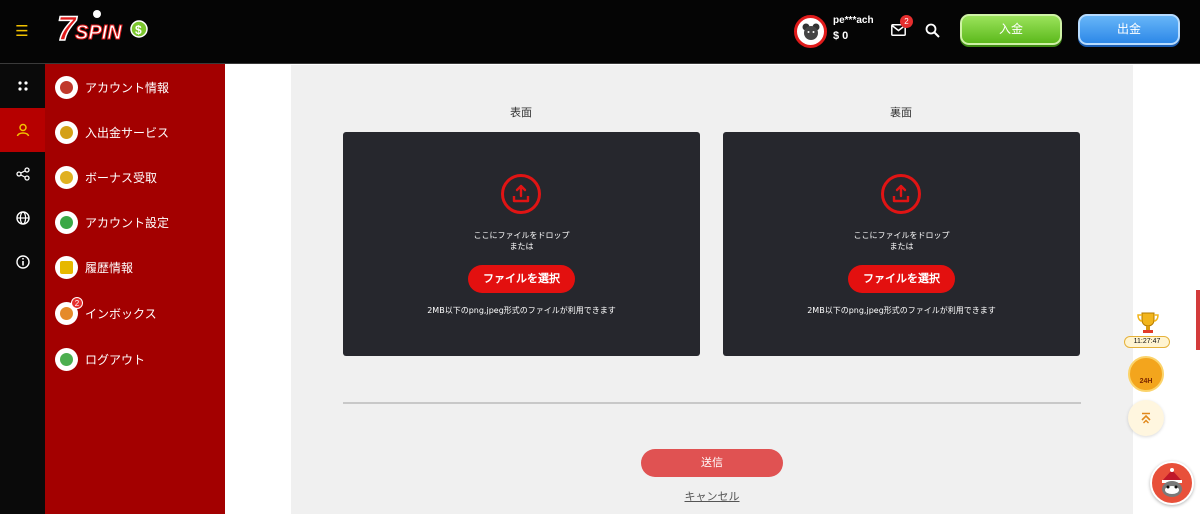 The height and width of the screenshot is (514, 1200). What do you see at coordinates (1146, 381) in the screenshot?
I see `promo-text: 24H` at bounding box center [1146, 381].